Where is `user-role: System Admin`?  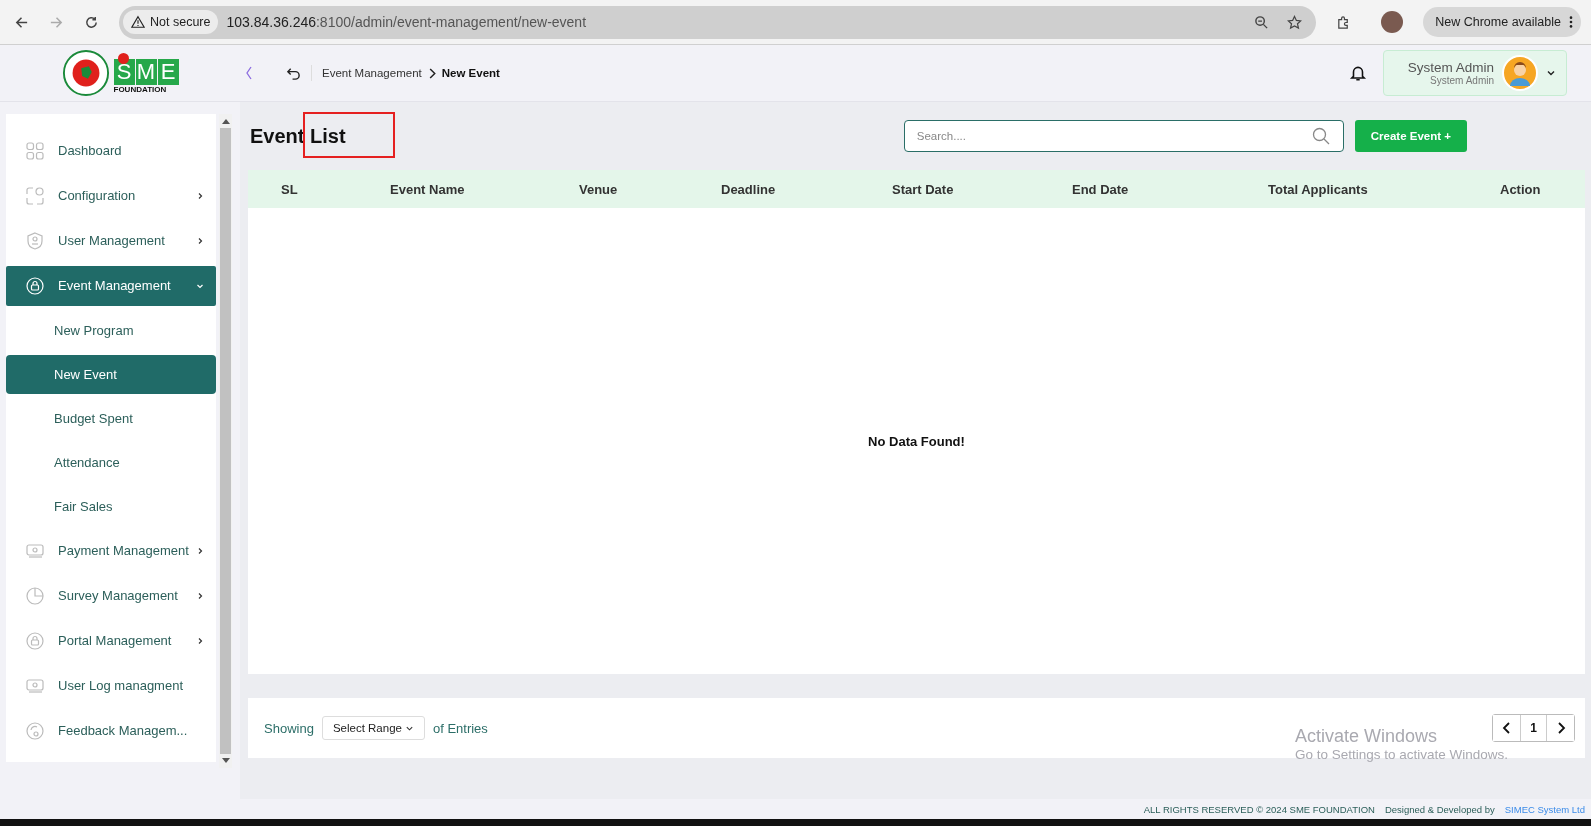 user-role: System Admin is located at coordinates (1462, 80).